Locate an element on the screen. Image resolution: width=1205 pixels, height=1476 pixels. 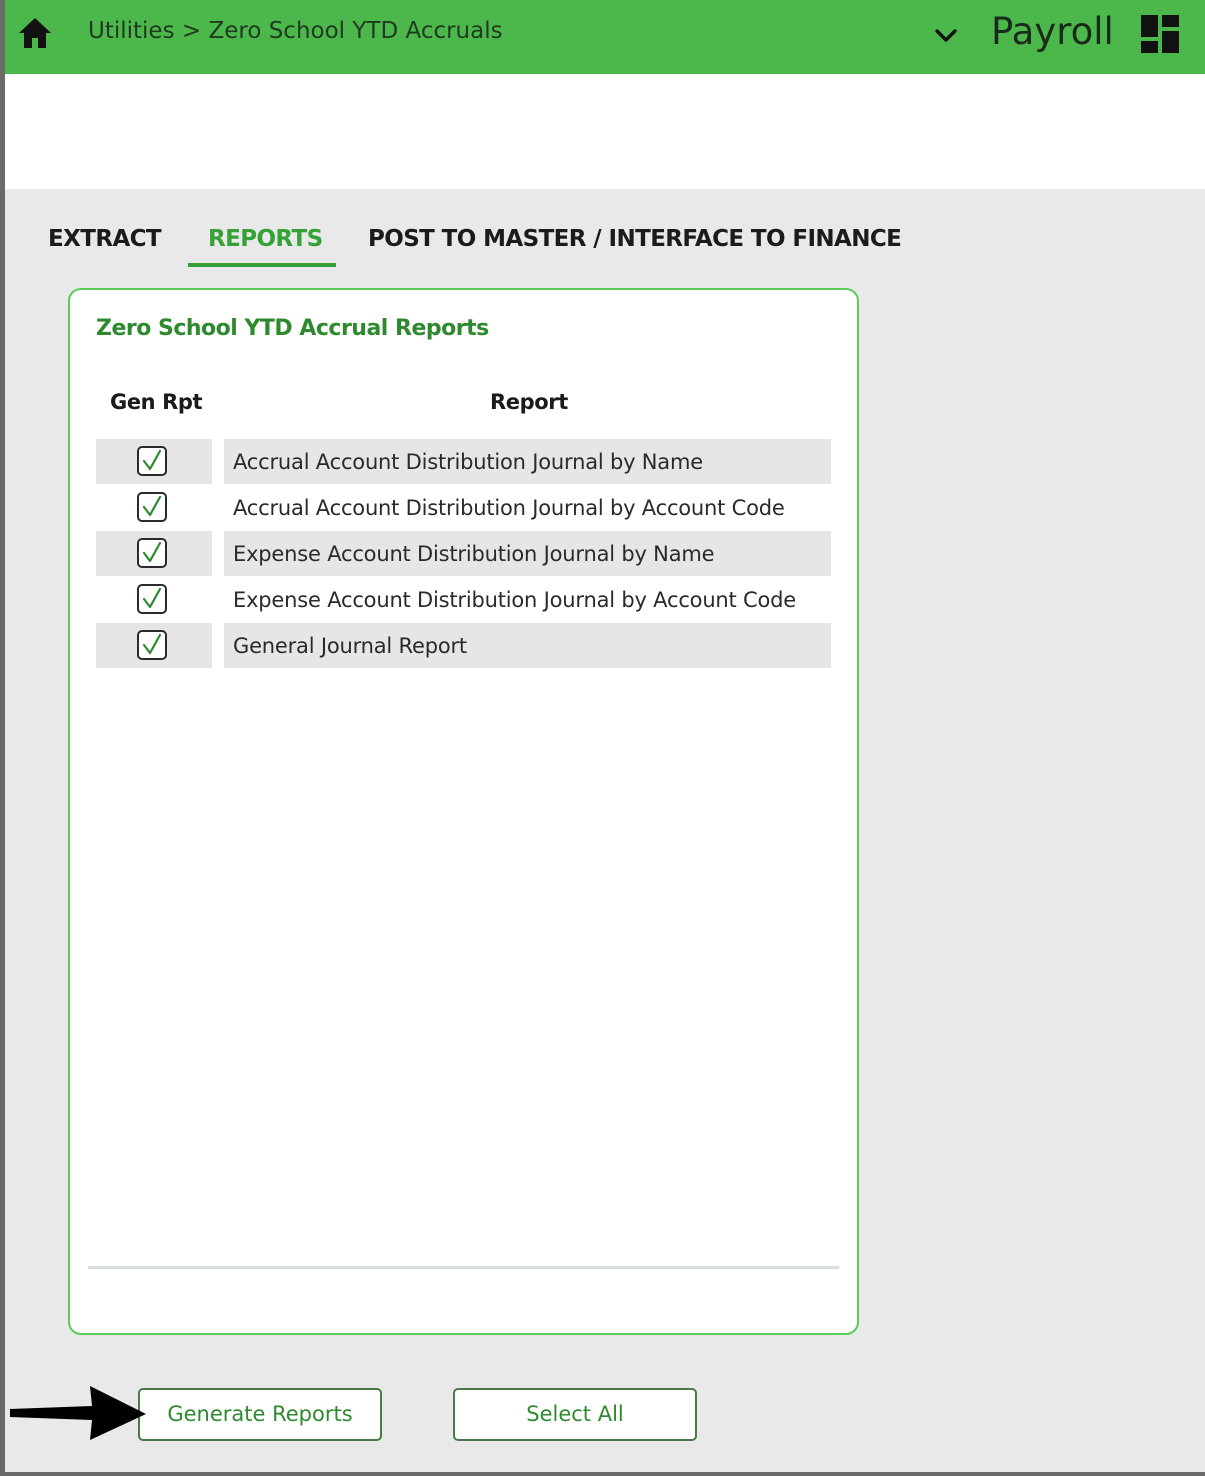
column-header-report: Report is located at coordinates (529, 402).